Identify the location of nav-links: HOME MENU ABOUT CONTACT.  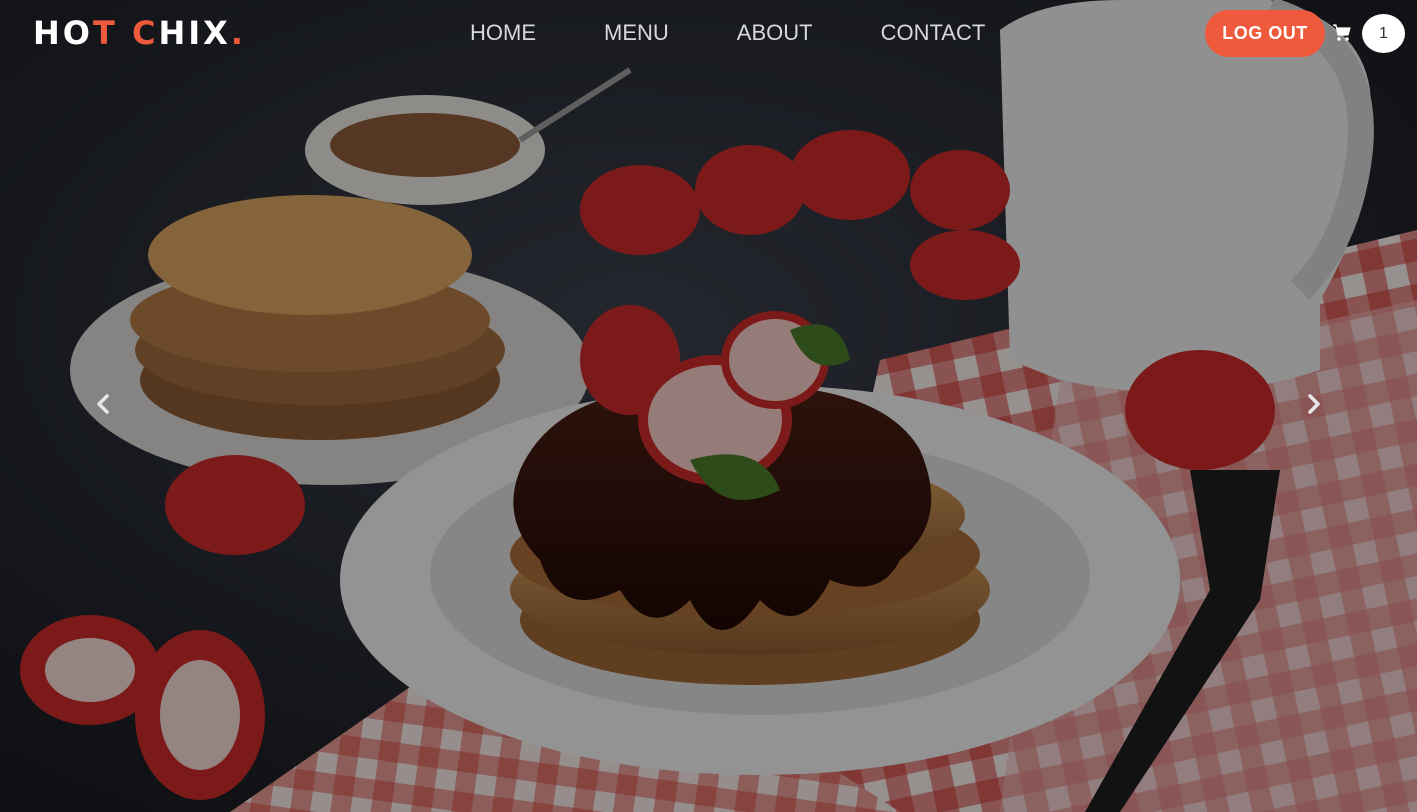
(727, 33).